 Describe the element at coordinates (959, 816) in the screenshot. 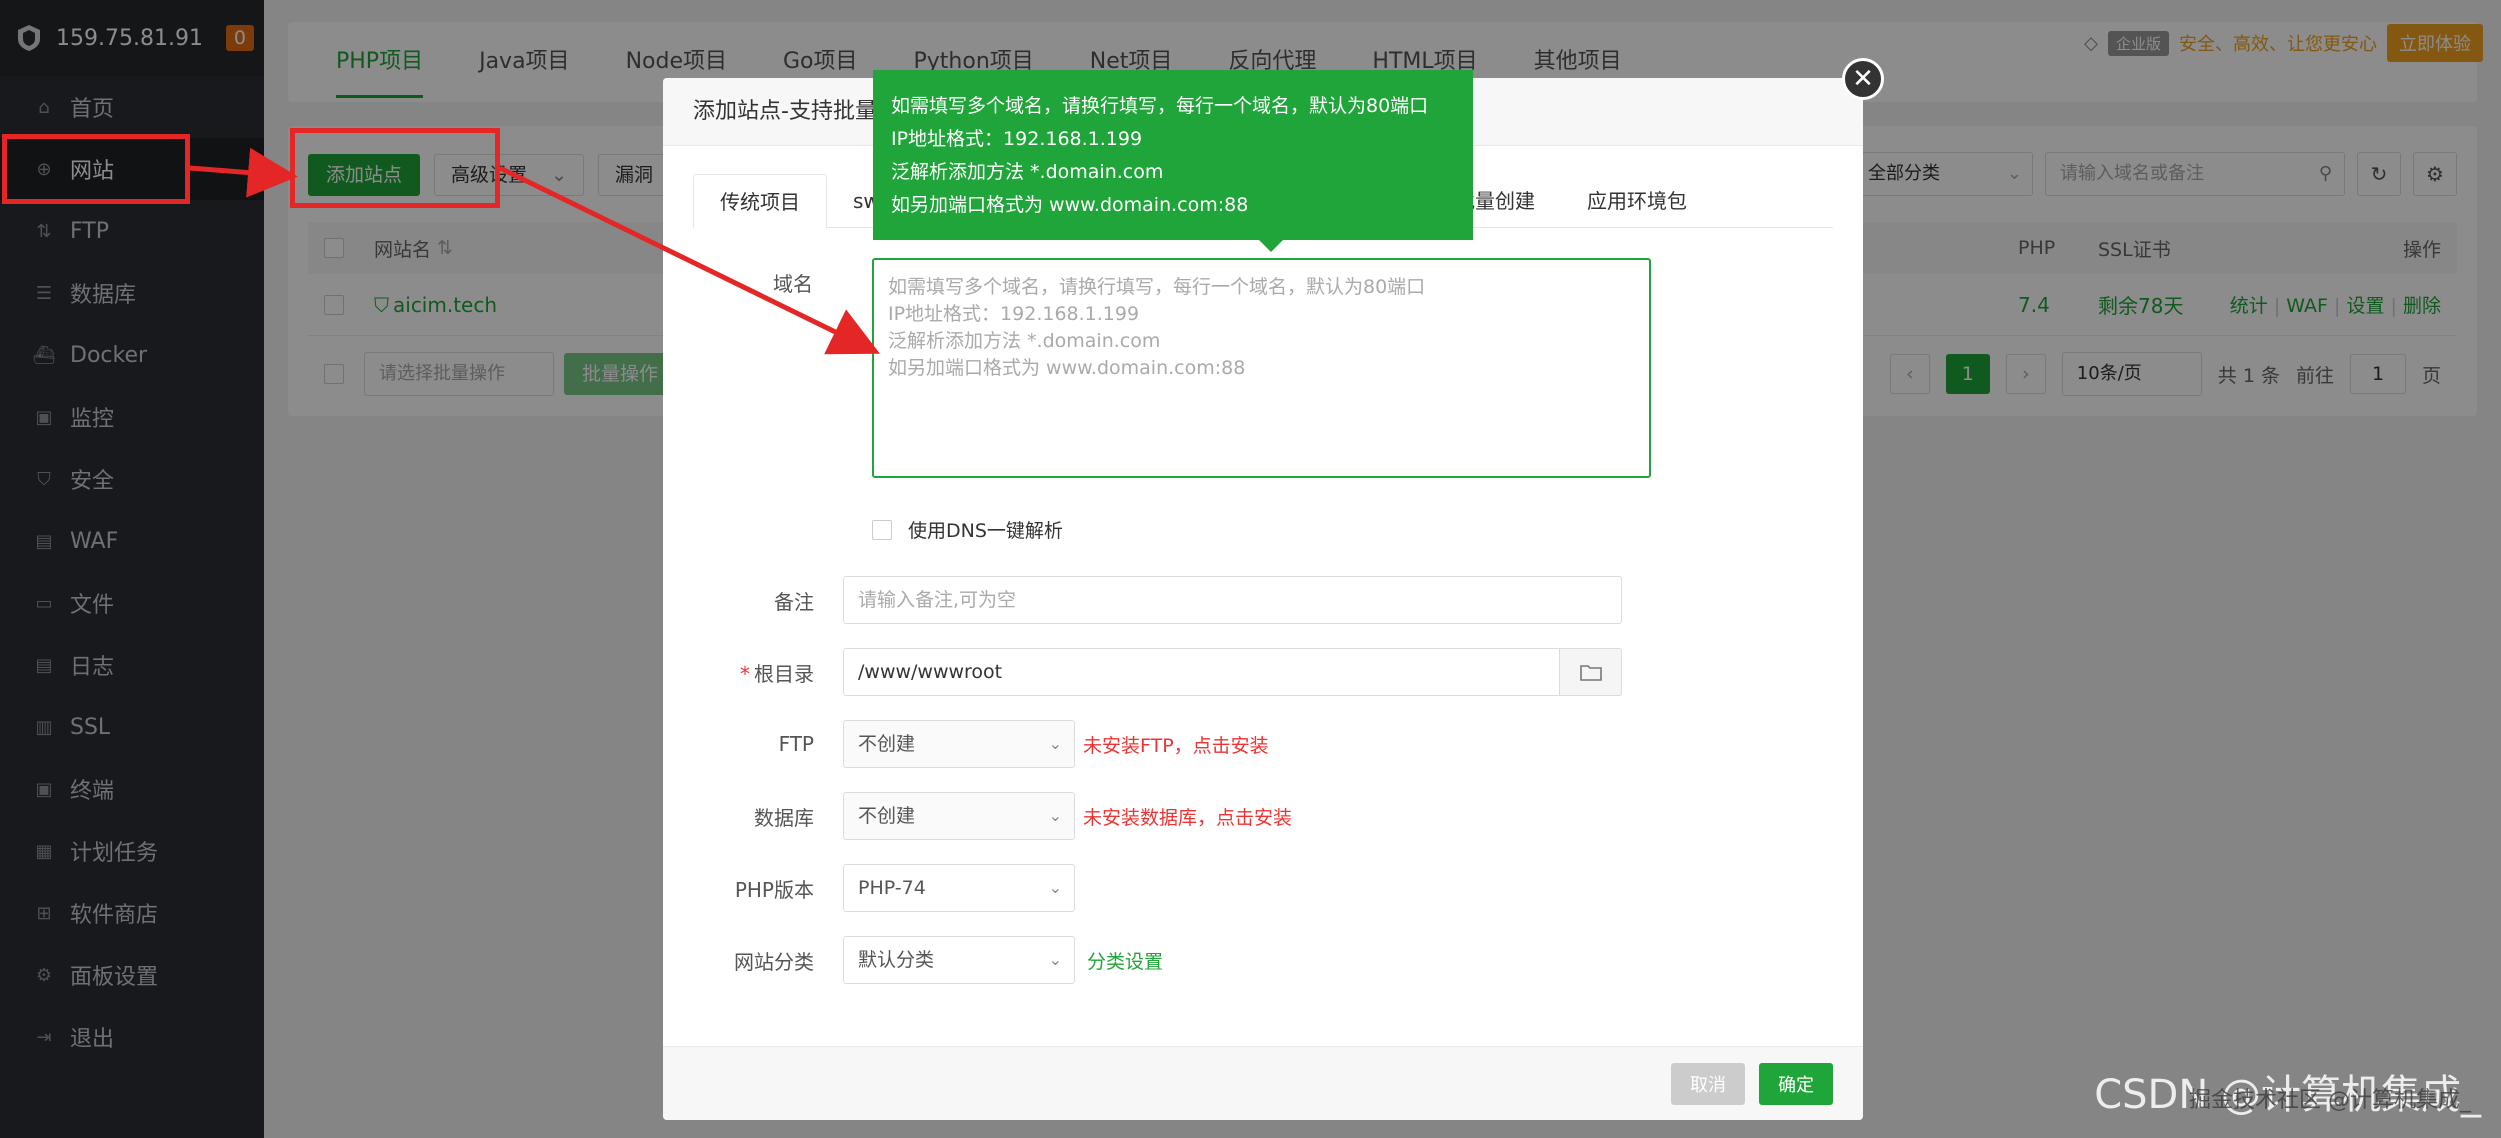

I see `db-select: 不创建 ⌄` at that location.